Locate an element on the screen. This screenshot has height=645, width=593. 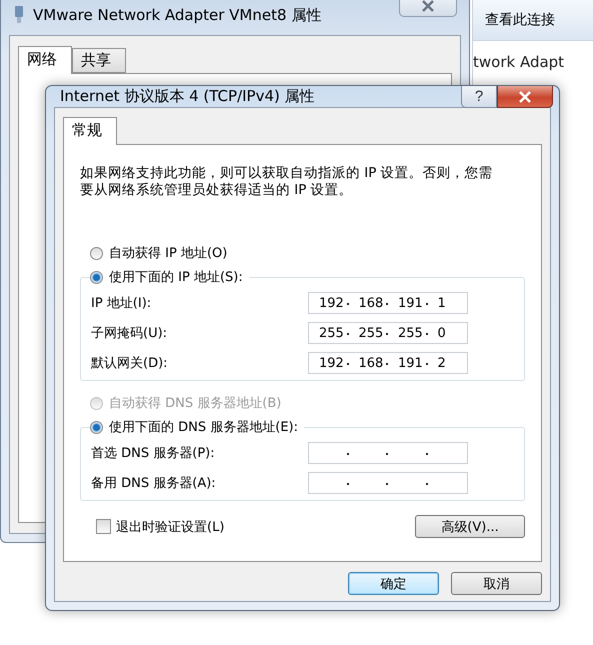
field-label: IP 地址(I): is located at coordinates (121, 303).